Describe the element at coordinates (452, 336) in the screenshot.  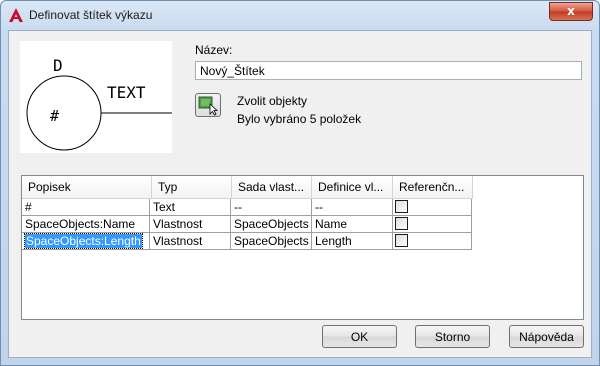
I see `cancel-button: Storno` at that location.